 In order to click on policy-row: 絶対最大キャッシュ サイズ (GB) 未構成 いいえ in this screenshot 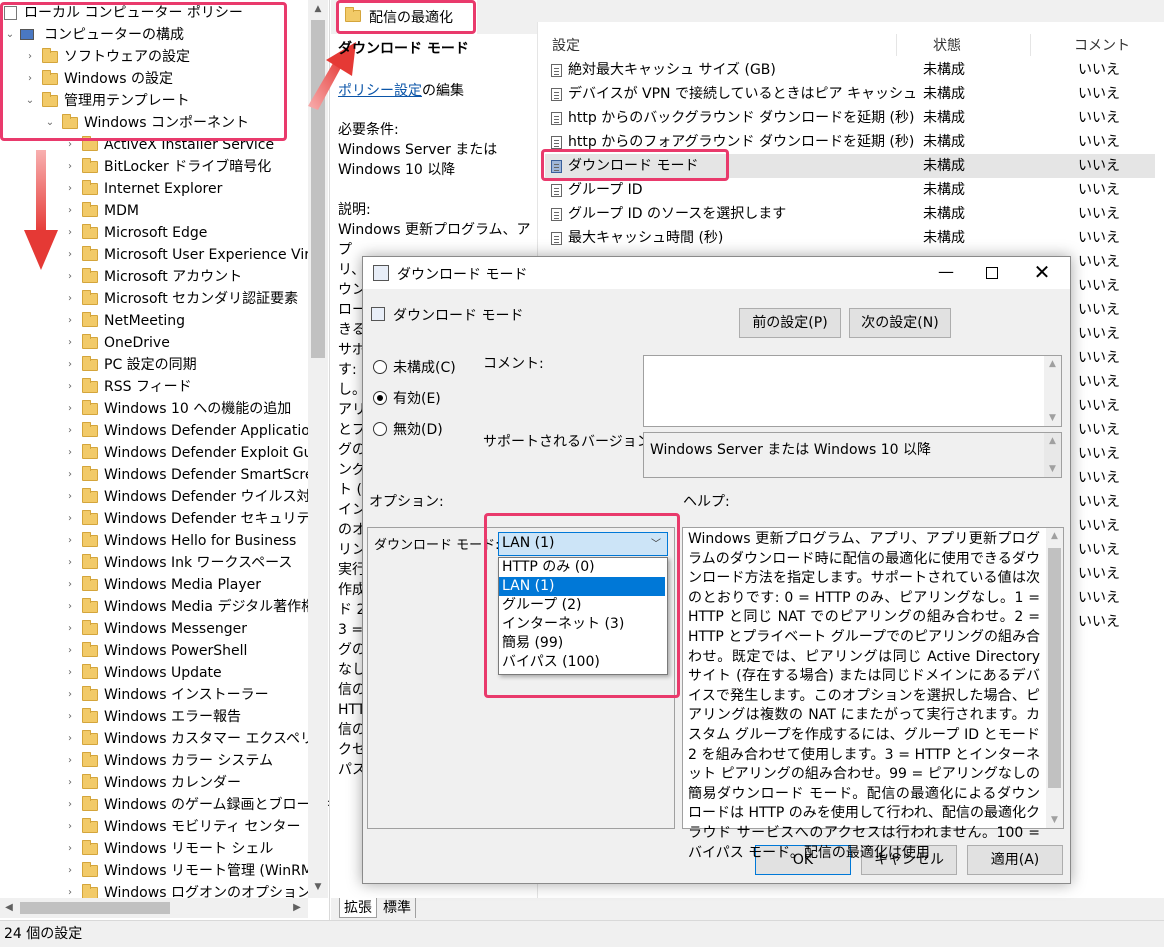, I will do `click(850, 70)`.